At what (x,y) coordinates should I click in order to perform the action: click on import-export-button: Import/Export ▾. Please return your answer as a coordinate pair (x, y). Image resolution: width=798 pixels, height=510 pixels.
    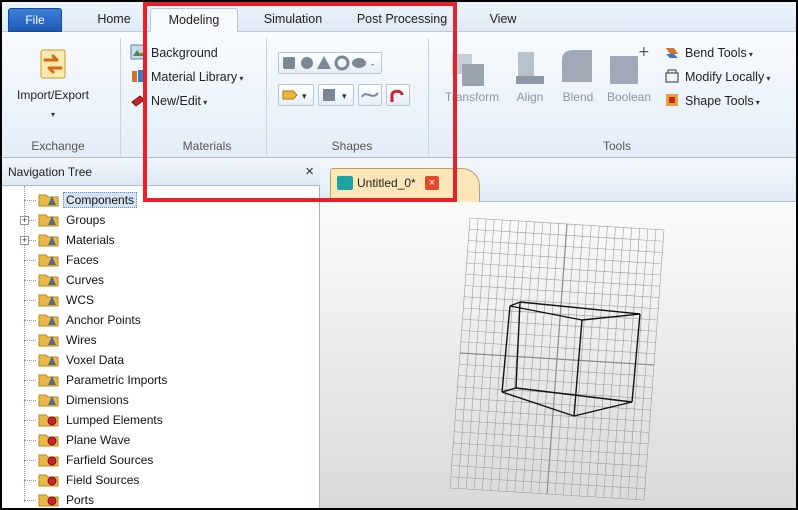
    Looking at the image, I should click on (53, 77).